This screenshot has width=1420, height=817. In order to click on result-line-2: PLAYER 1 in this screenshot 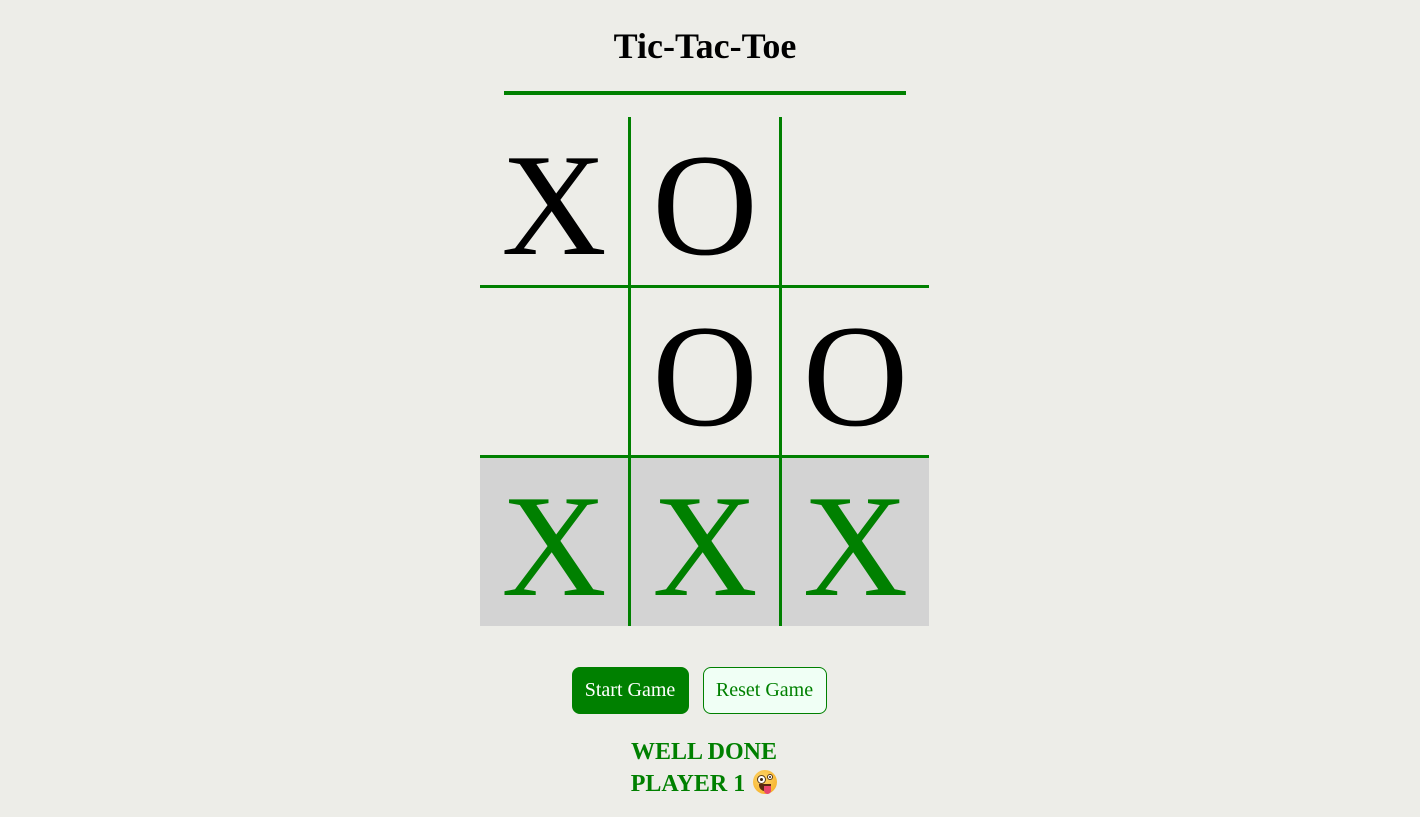, I will do `click(704, 784)`.